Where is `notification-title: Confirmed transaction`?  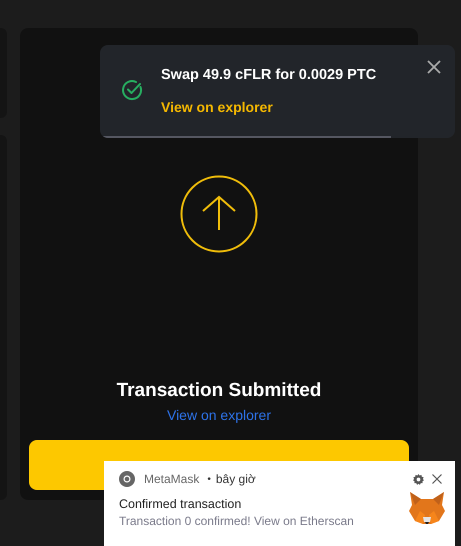
notification-title: Confirmed transaction is located at coordinates (180, 504).